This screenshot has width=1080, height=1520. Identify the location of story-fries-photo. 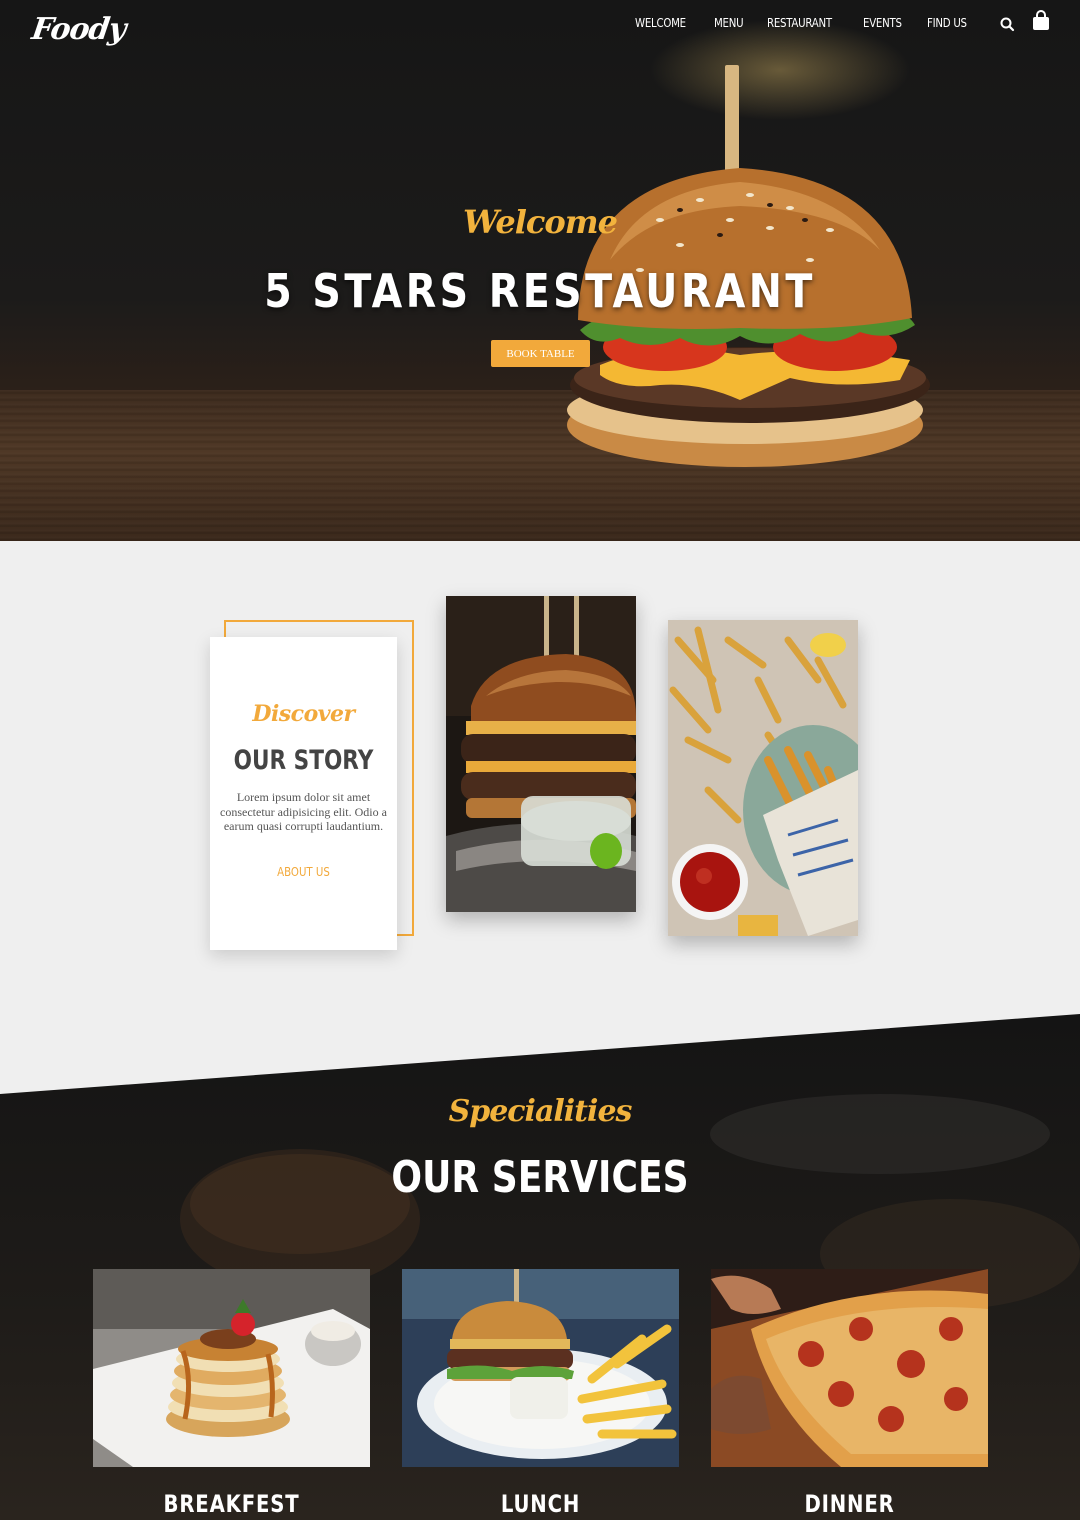
(763, 778).